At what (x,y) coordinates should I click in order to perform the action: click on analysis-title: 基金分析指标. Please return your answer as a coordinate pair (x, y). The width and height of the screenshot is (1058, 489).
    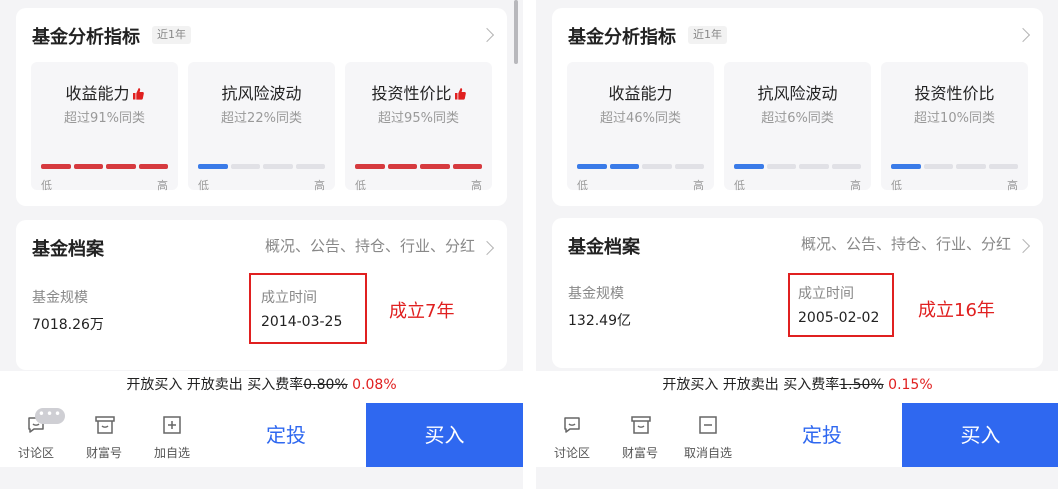
    Looking at the image, I should click on (622, 37).